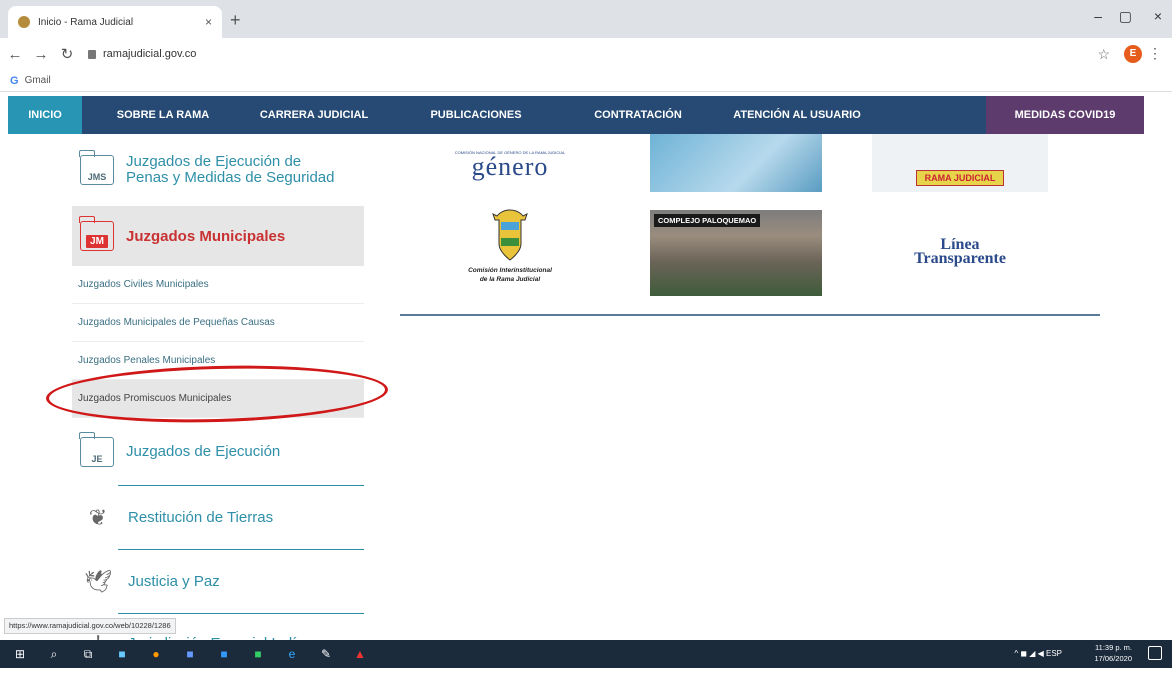 The width and height of the screenshot is (1172, 674). Describe the element at coordinates (41, 54) in the screenshot. I see `forward-arrow-icon: →` at that location.